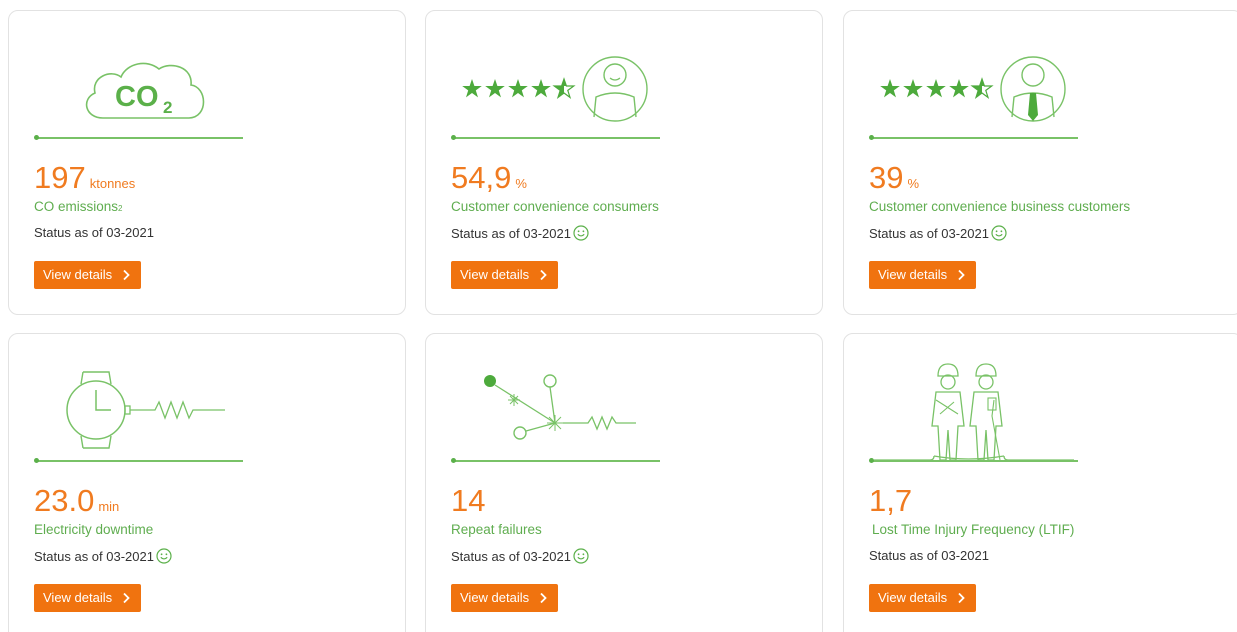 The height and width of the screenshot is (632, 1237). I want to click on business-avatar-icon, so click(973, 89).